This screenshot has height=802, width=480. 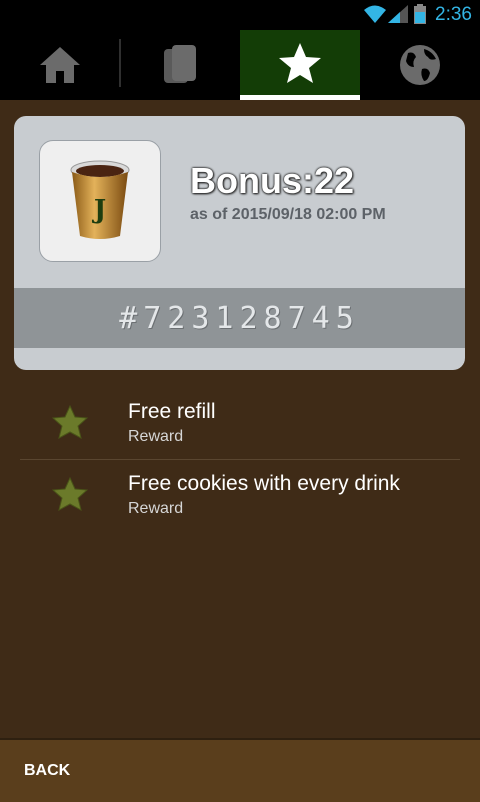 I want to click on tab-rewards, so click(x=300, y=65).